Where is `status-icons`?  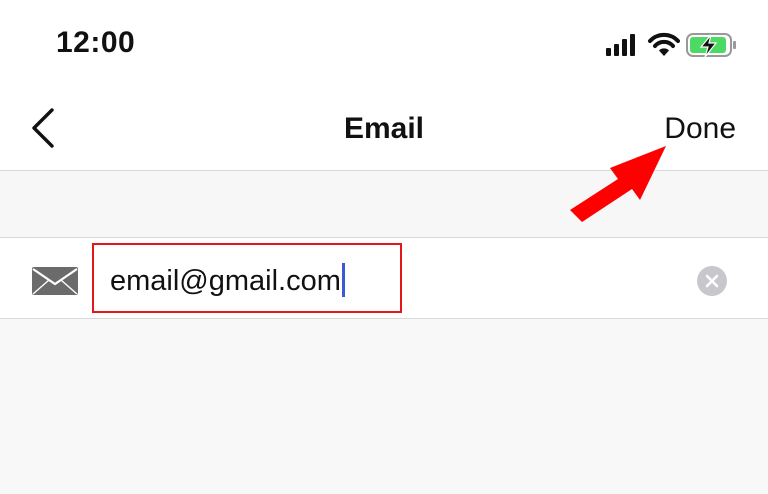 status-icons is located at coordinates (672, 46).